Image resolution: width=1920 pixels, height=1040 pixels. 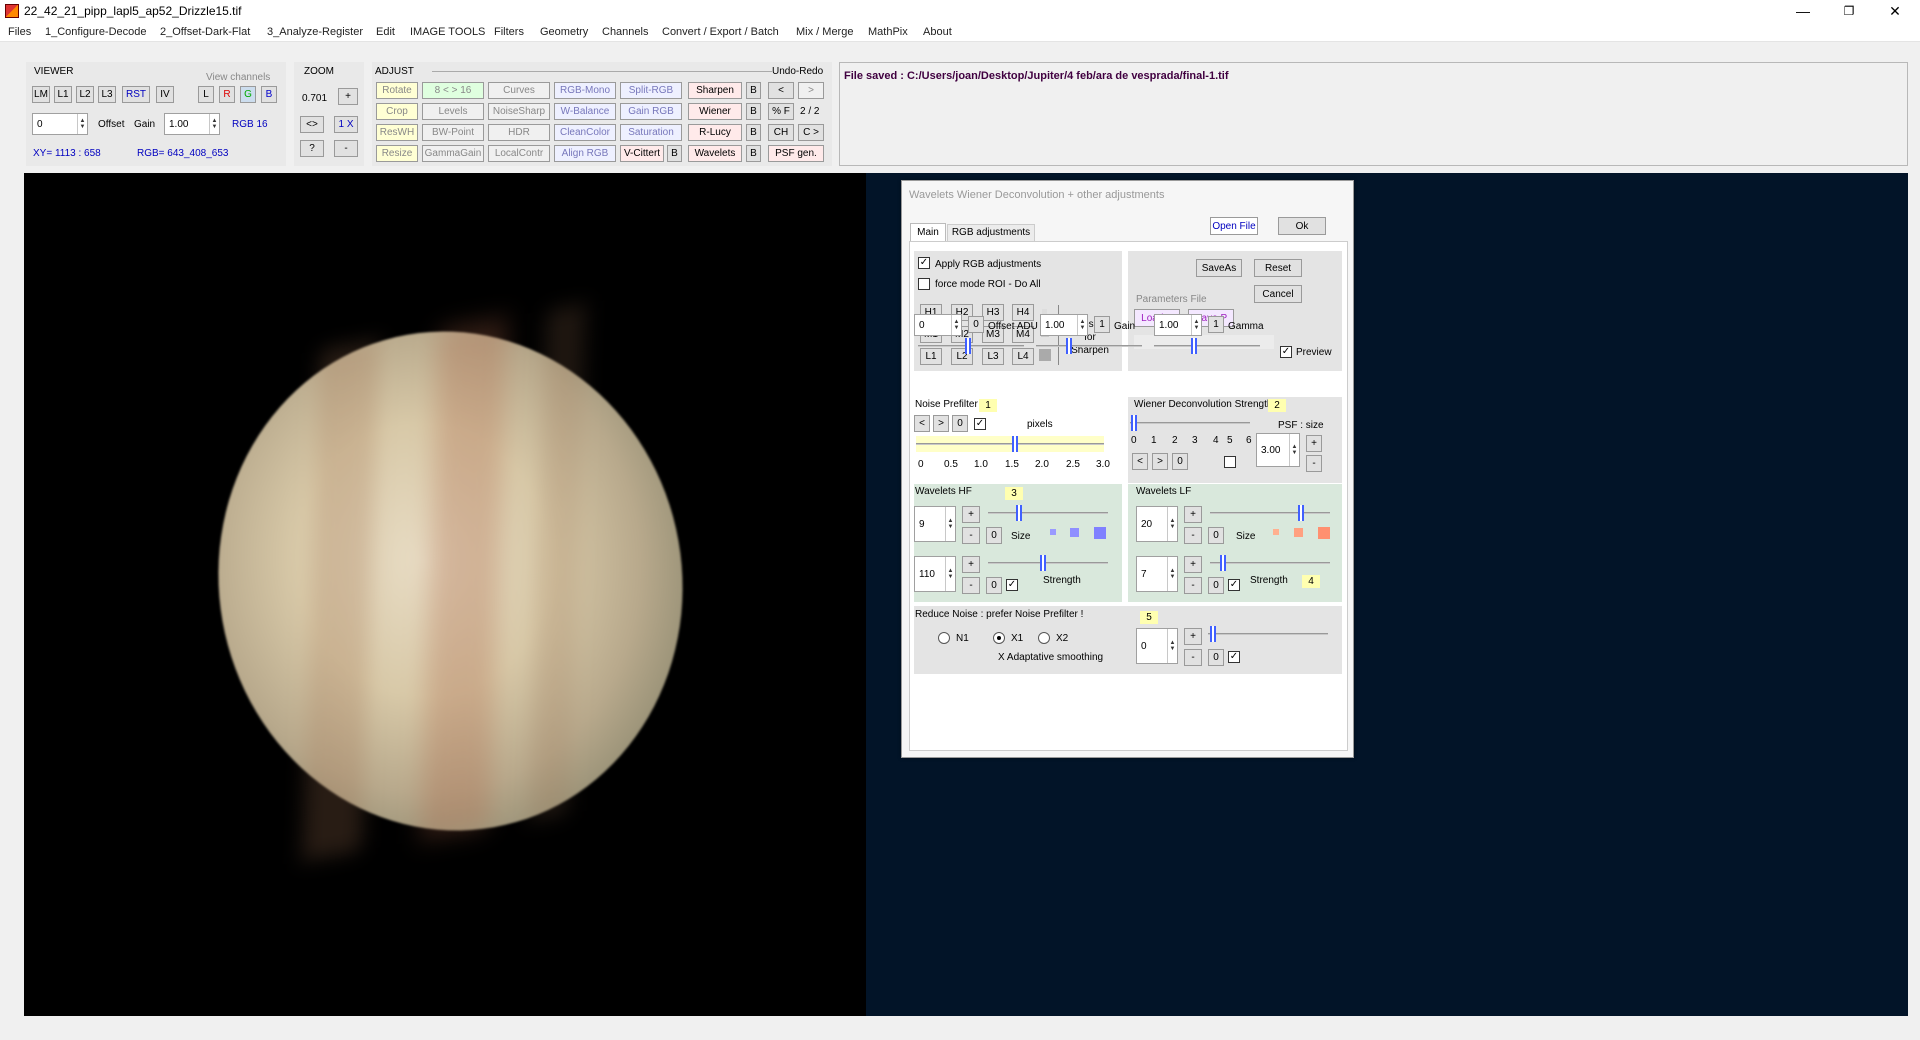 What do you see at coordinates (1803, 11) in the screenshot?
I see `minimize-button: —` at bounding box center [1803, 11].